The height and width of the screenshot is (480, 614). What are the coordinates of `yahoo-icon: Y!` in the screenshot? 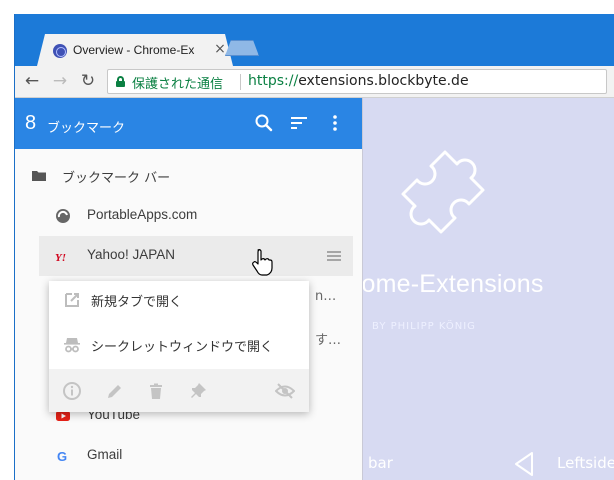 It's located at (60, 258).